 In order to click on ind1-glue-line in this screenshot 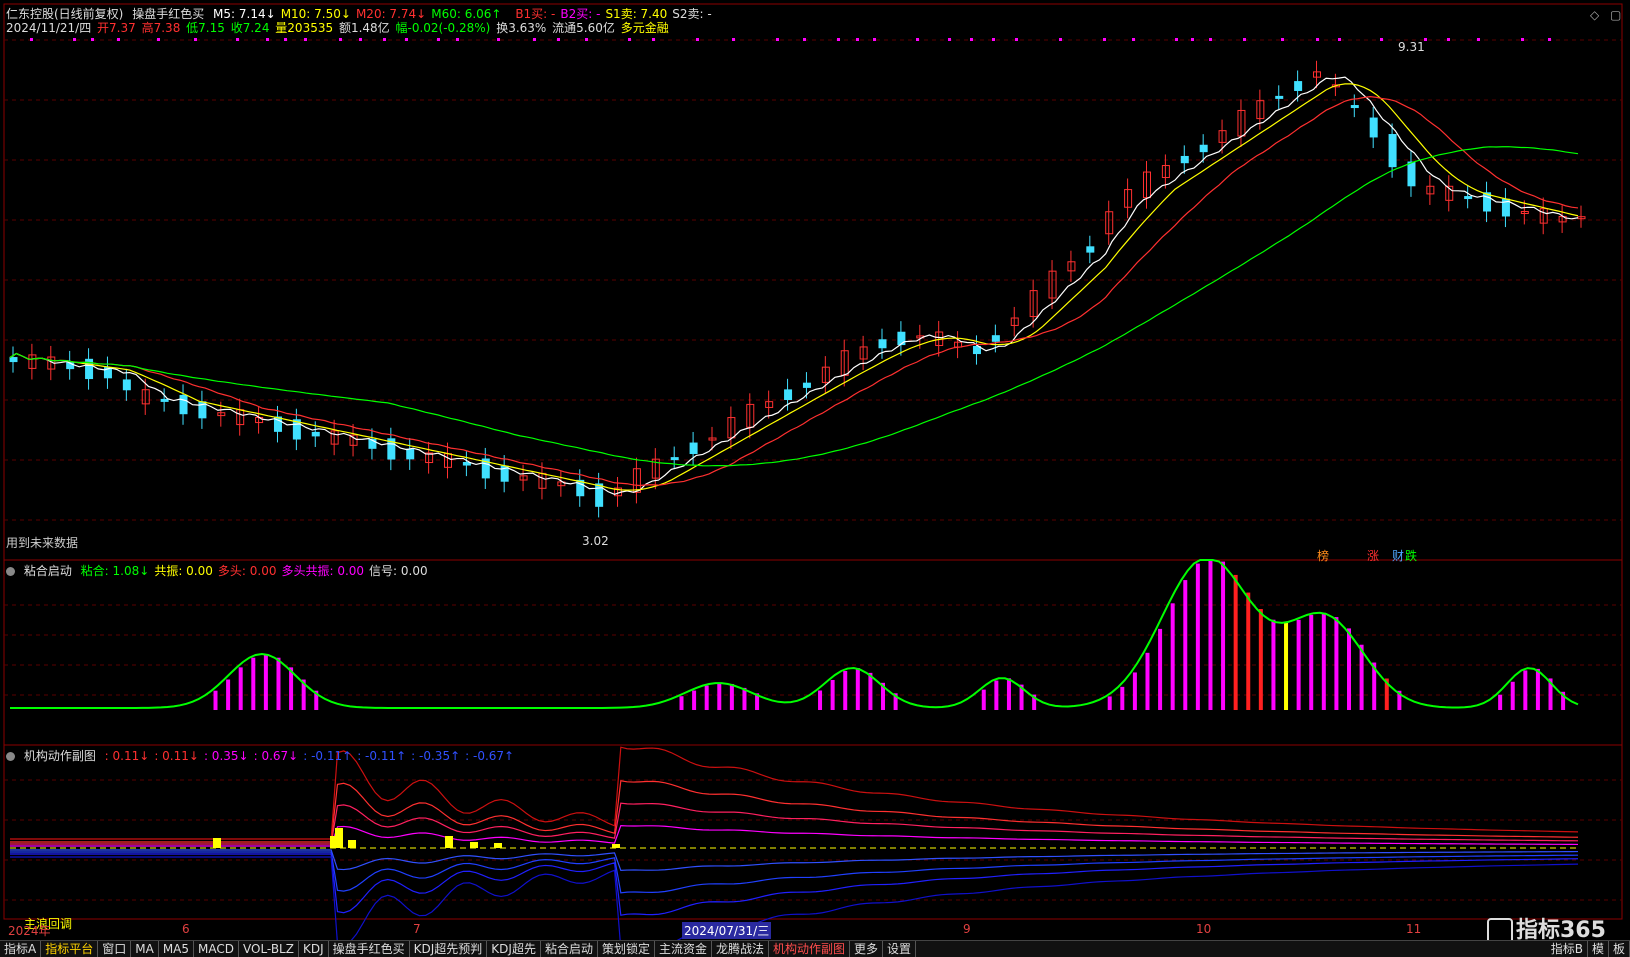, I will do `click(794, 634)`.